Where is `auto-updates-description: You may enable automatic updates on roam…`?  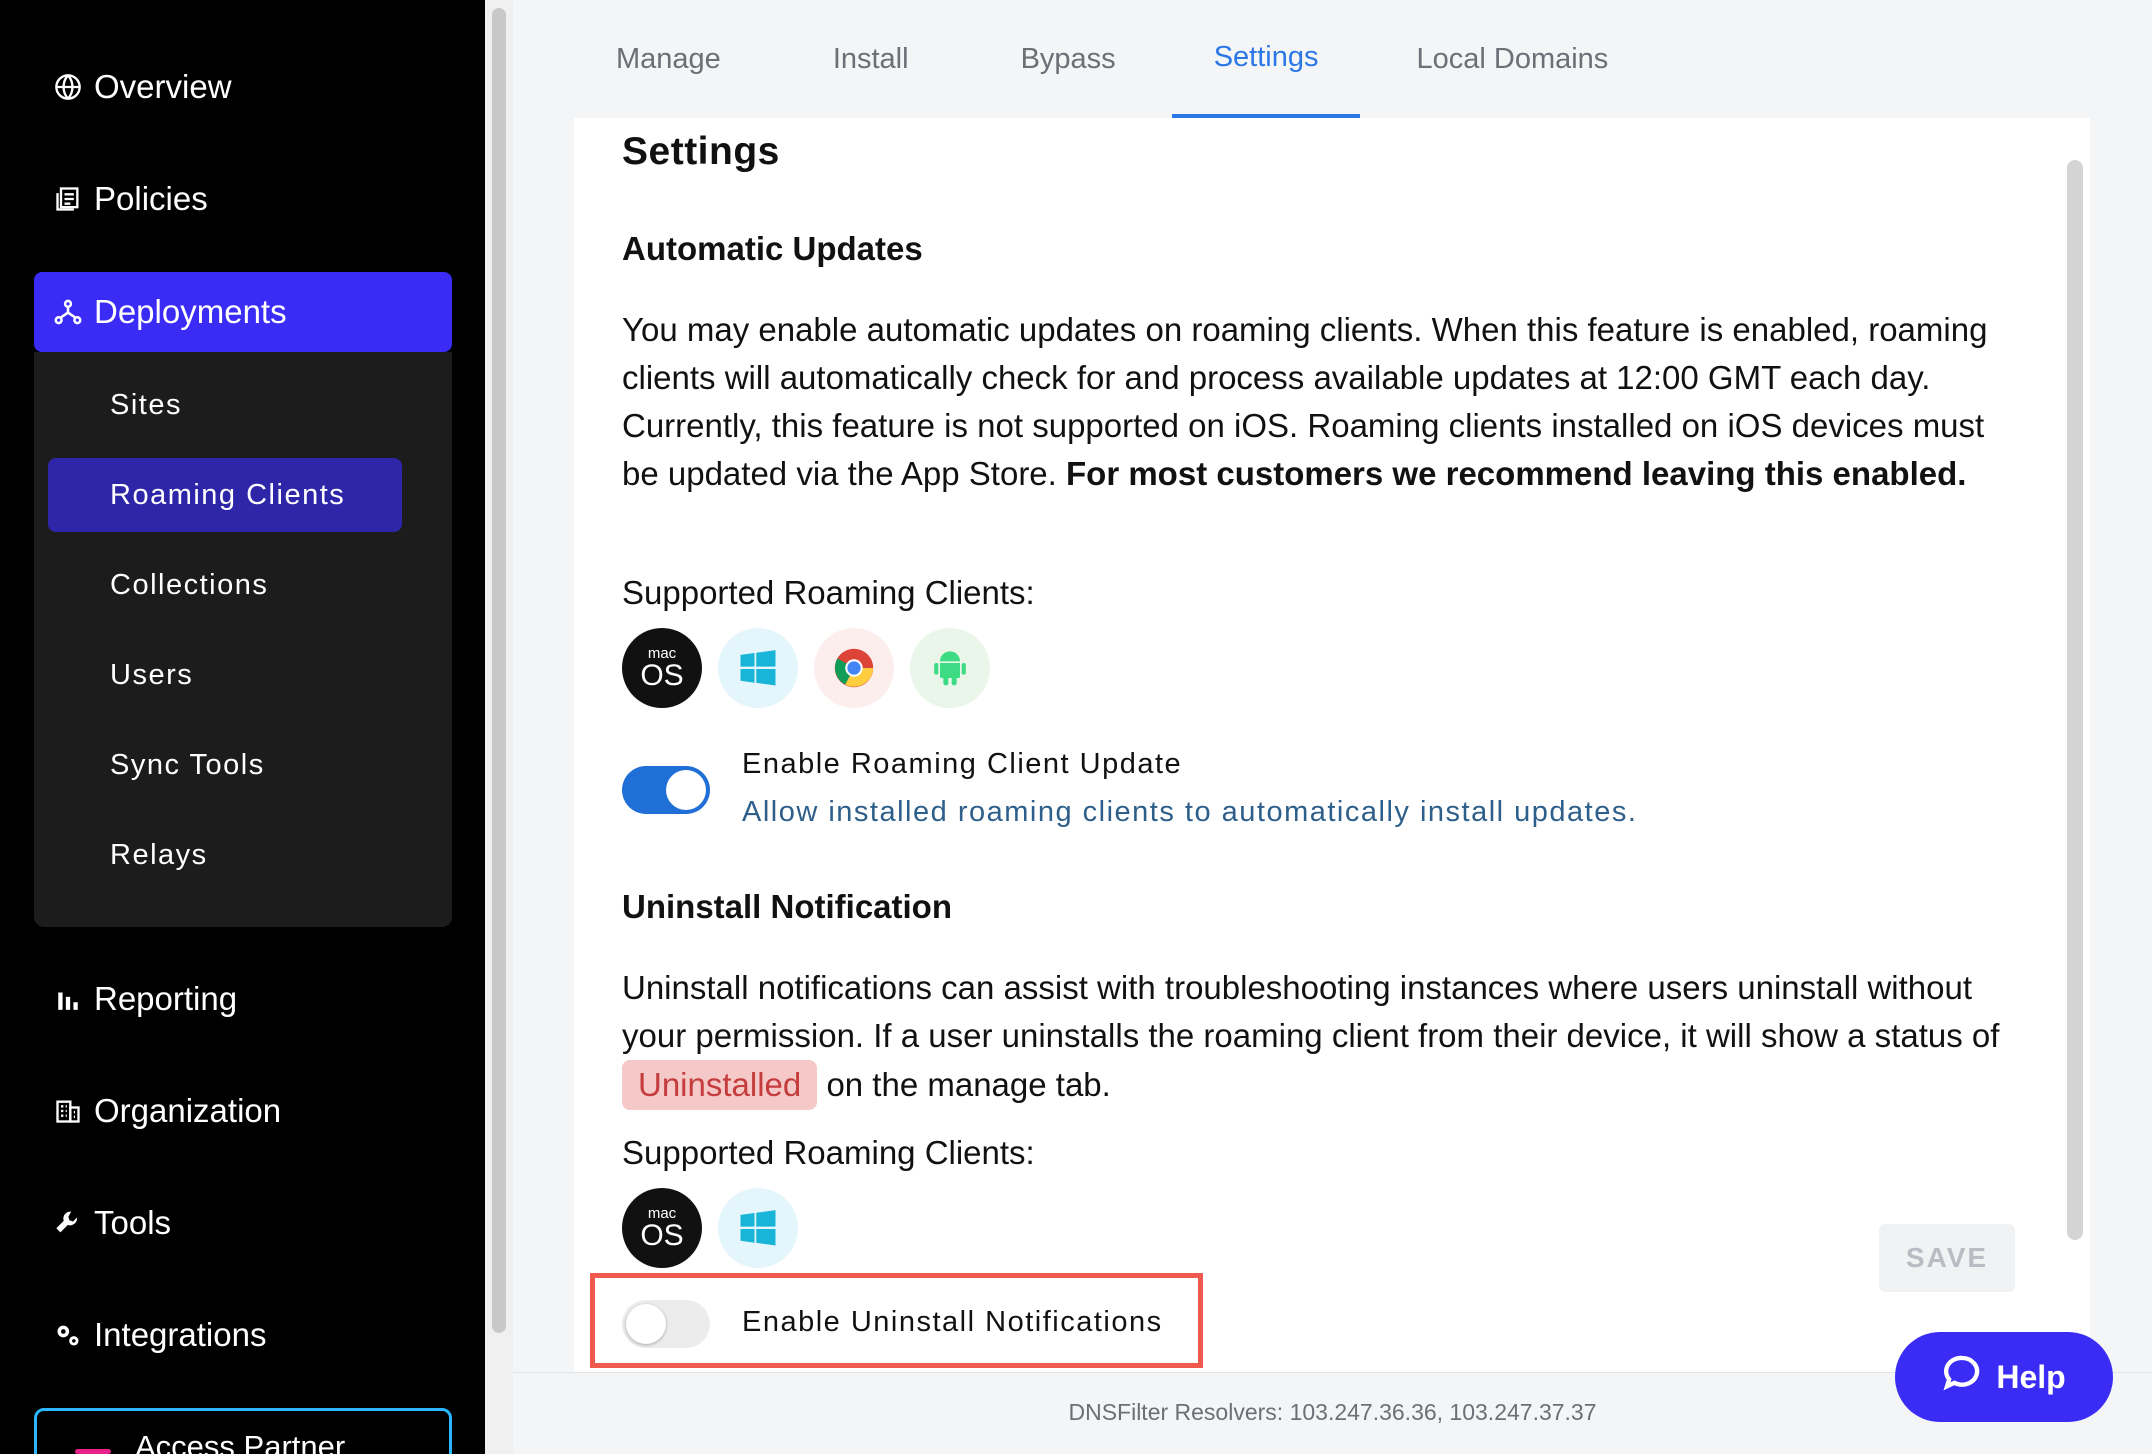 auto-updates-description: You may enable automatic updates on roam… is located at coordinates (1312, 402).